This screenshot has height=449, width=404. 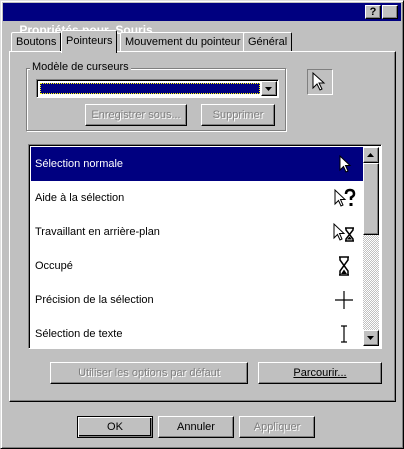 I want to click on crosshair-cursor-icon, so click(x=344, y=300).